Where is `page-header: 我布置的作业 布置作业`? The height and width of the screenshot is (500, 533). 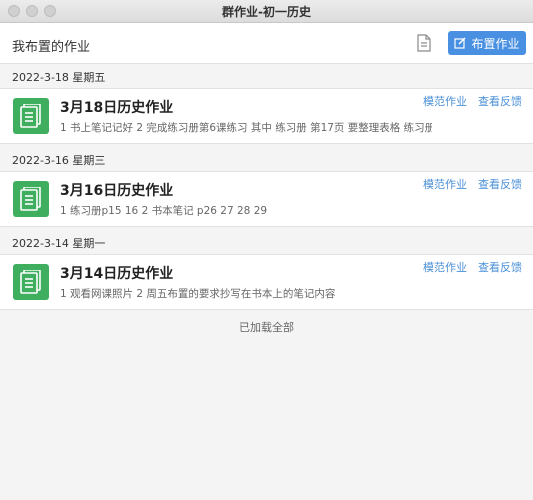
page-header: 我布置的作业 布置作业 is located at coordinates (266, 43).